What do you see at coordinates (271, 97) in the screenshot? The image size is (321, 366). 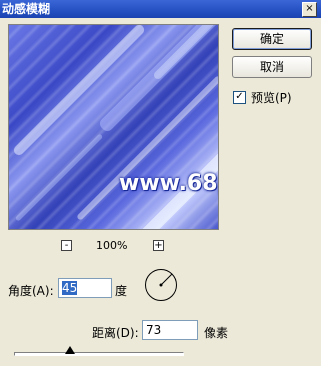 I see `preview-checkbox-label: 预览(P)` at bounding box center [271, 97].